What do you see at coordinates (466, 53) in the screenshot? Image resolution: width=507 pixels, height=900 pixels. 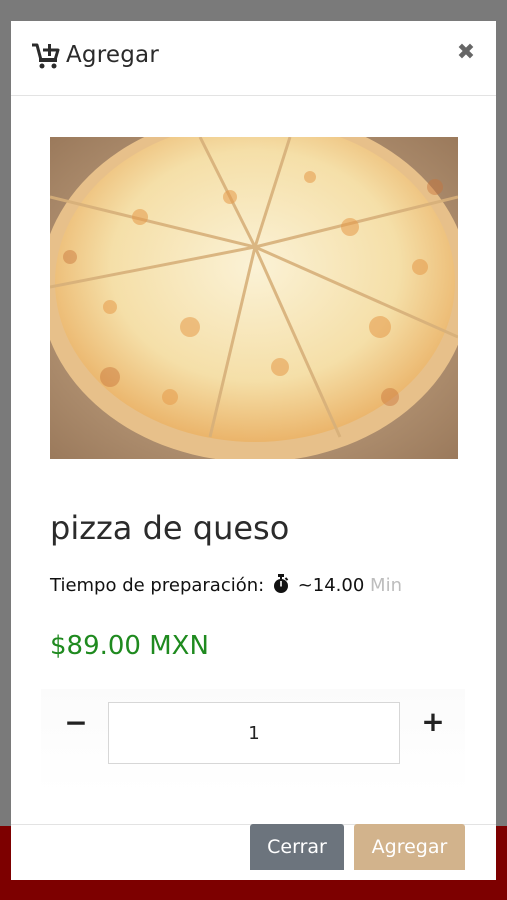 I see `close-icon: ✖` at bounding box center [466, 53].